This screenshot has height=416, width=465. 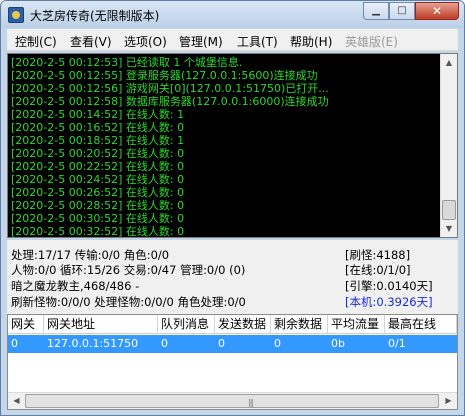 What do you see at coordinates (232, 344) in the screenshot?
I see `table-row: 0 127.0.0.1:51750 0 0 0 0b 0/1` at bounding box center [232, 344].